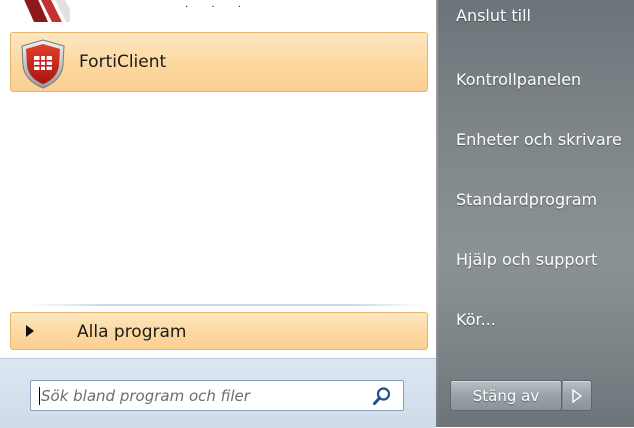 This screenshot has width=634, height=428. What do you see at coordinates (123, 62) in the screenshot?
I see `pinned-item-label: FortiClient` at bounding box center [123, 62].